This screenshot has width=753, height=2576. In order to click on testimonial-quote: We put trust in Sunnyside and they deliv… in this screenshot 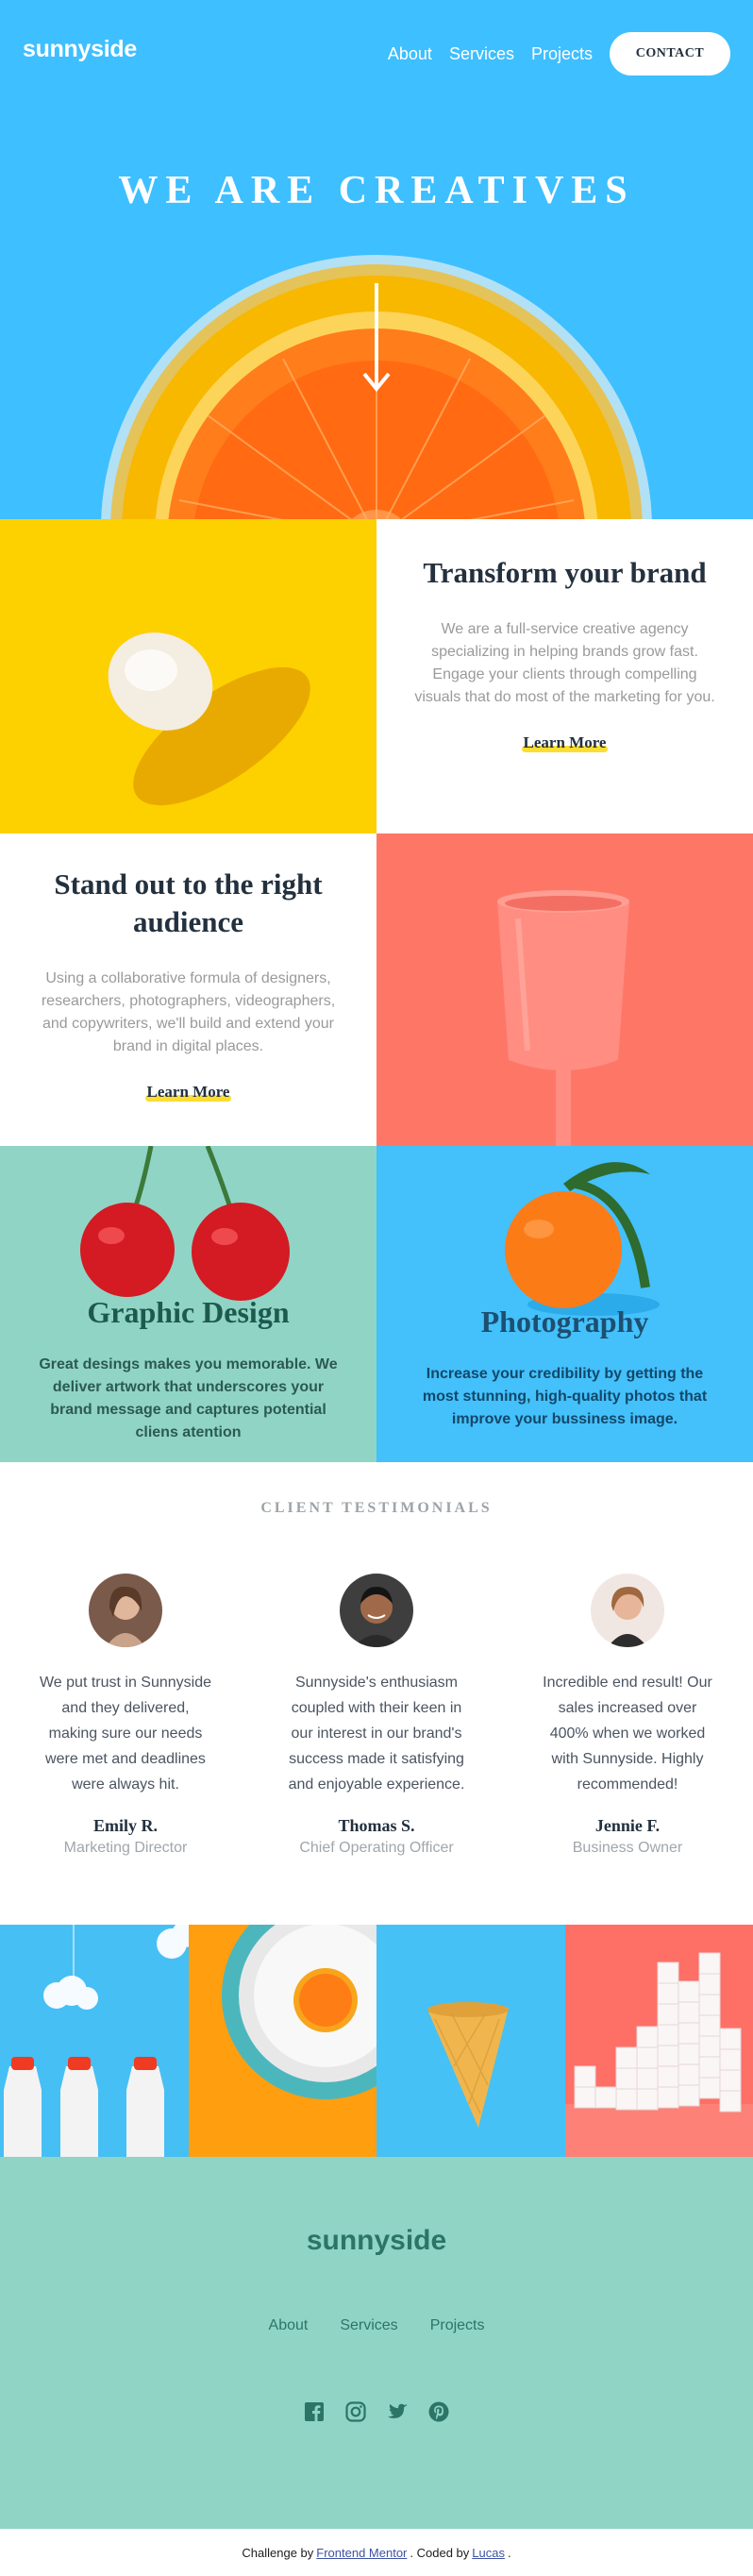, I will do `click(125, 1733)`.